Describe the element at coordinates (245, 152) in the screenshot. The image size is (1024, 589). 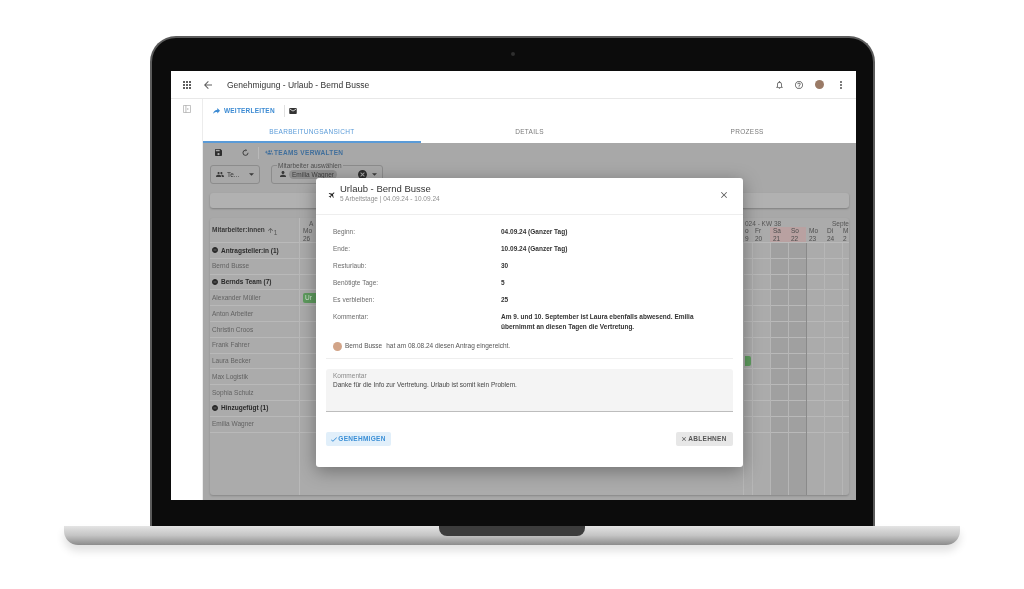
I see `refresh-icon` at that location.